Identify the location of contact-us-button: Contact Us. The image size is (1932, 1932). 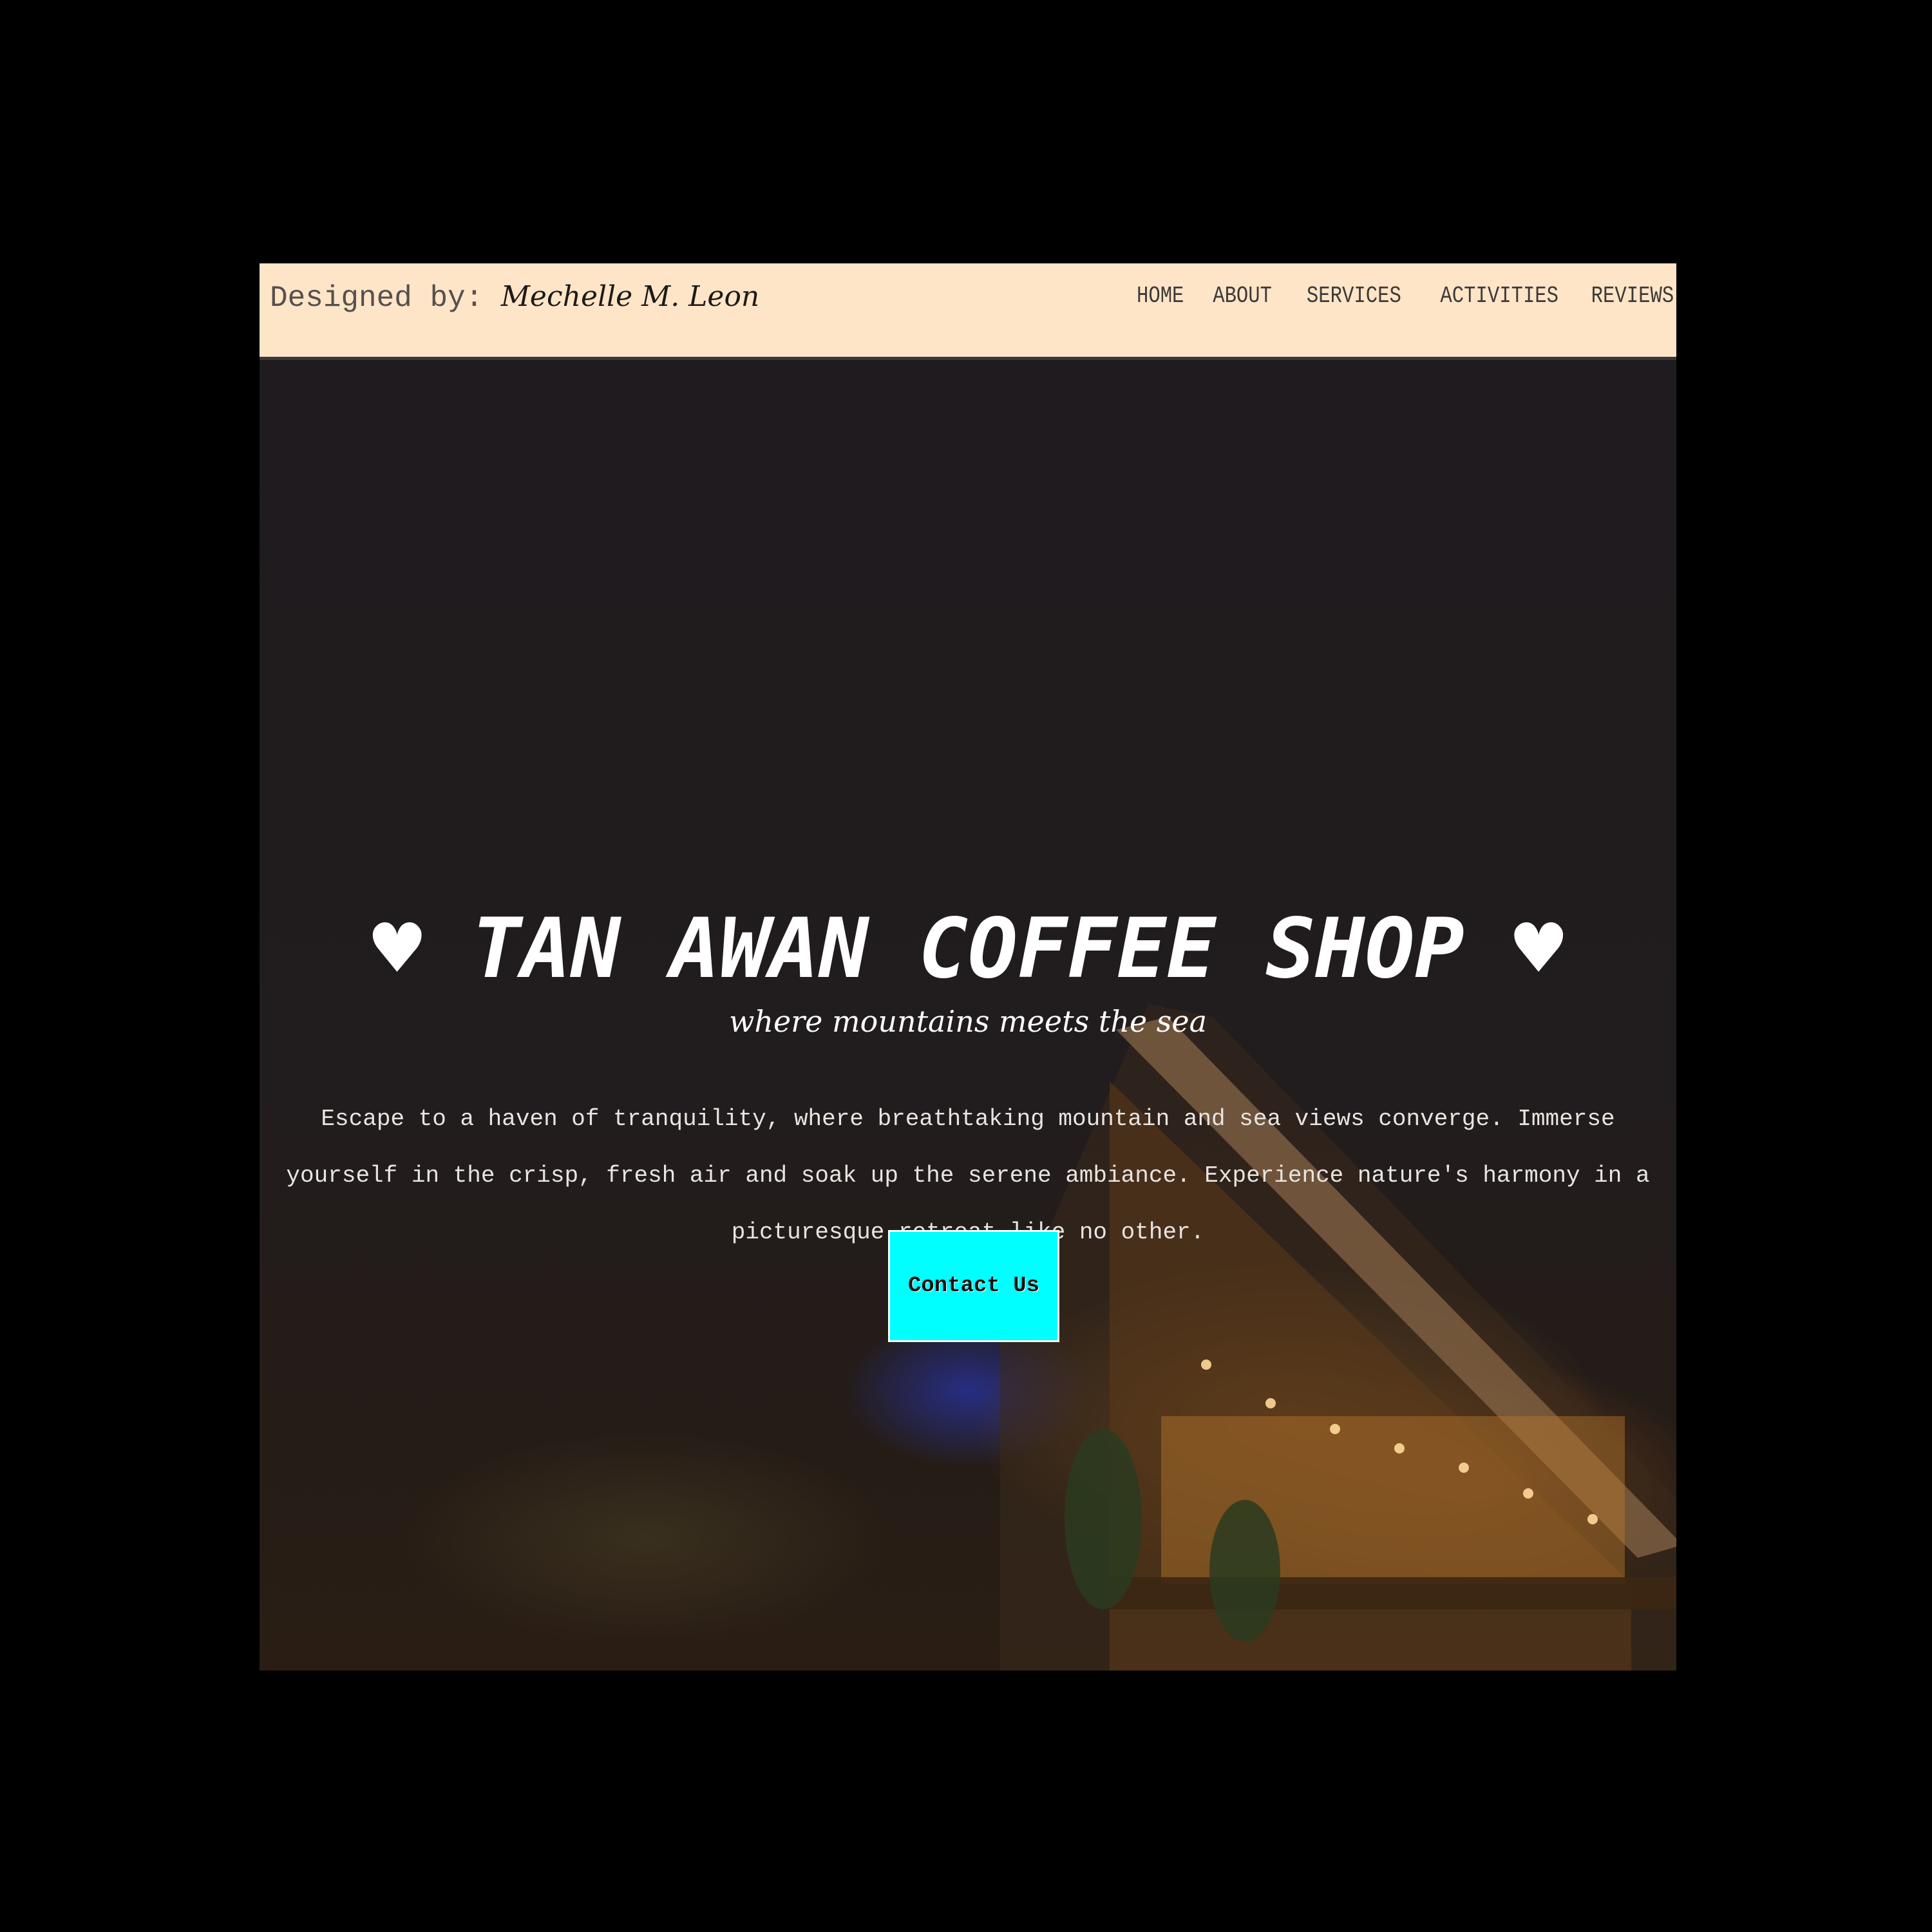
(974, 1286).